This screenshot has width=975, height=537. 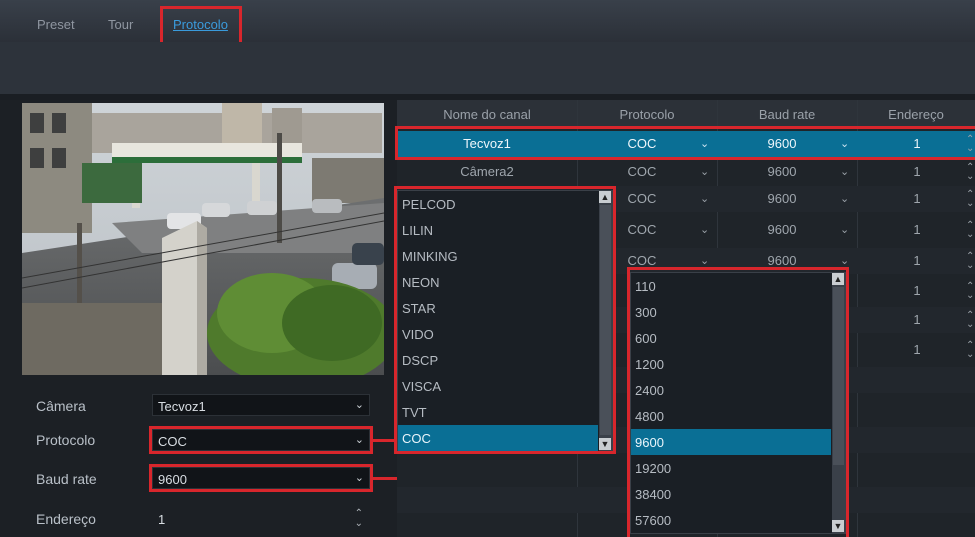 What do you see at coordinates (162, 519) in the screenshot?
I see `address-stepper-value: 1` at bounding box center [162, 519].